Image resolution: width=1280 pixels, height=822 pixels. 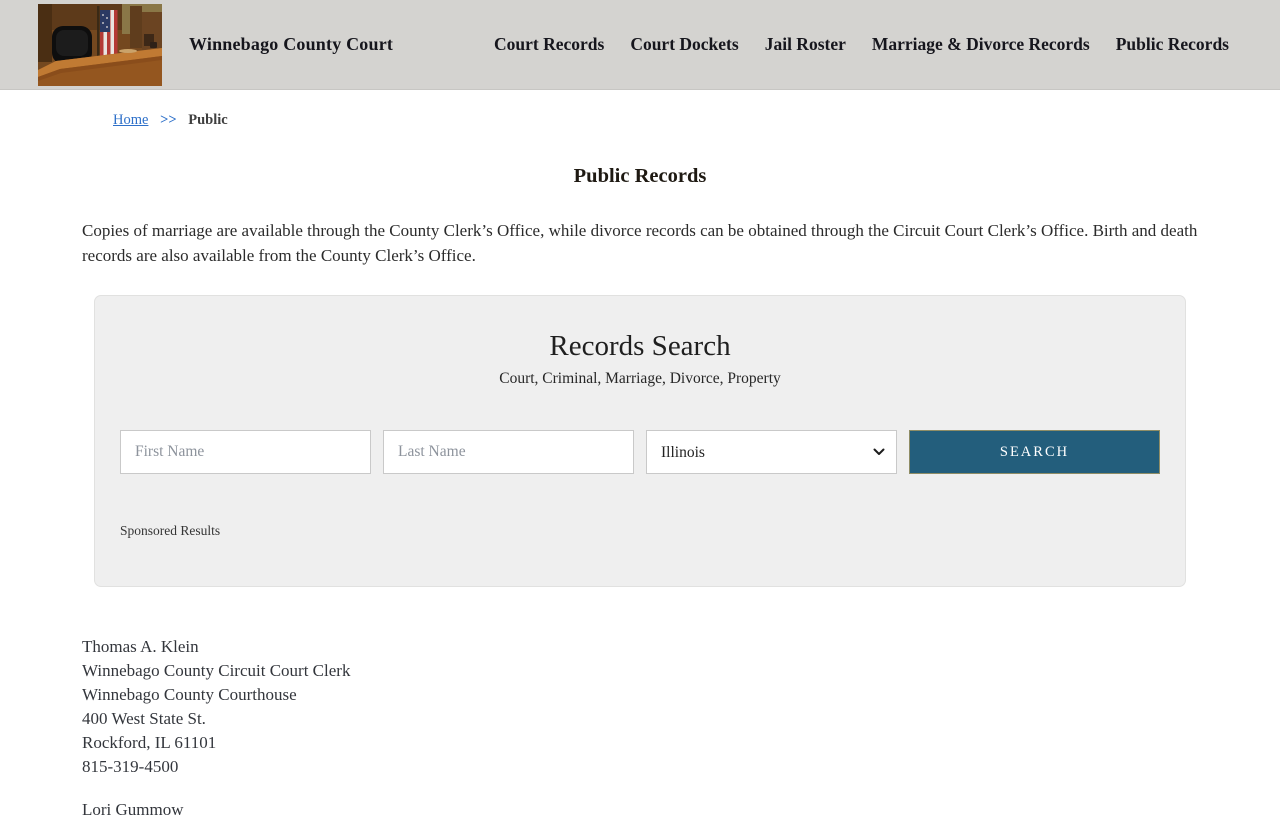 I want to click on breadcrumb: Home >> Public, so click(x=696, y=120).